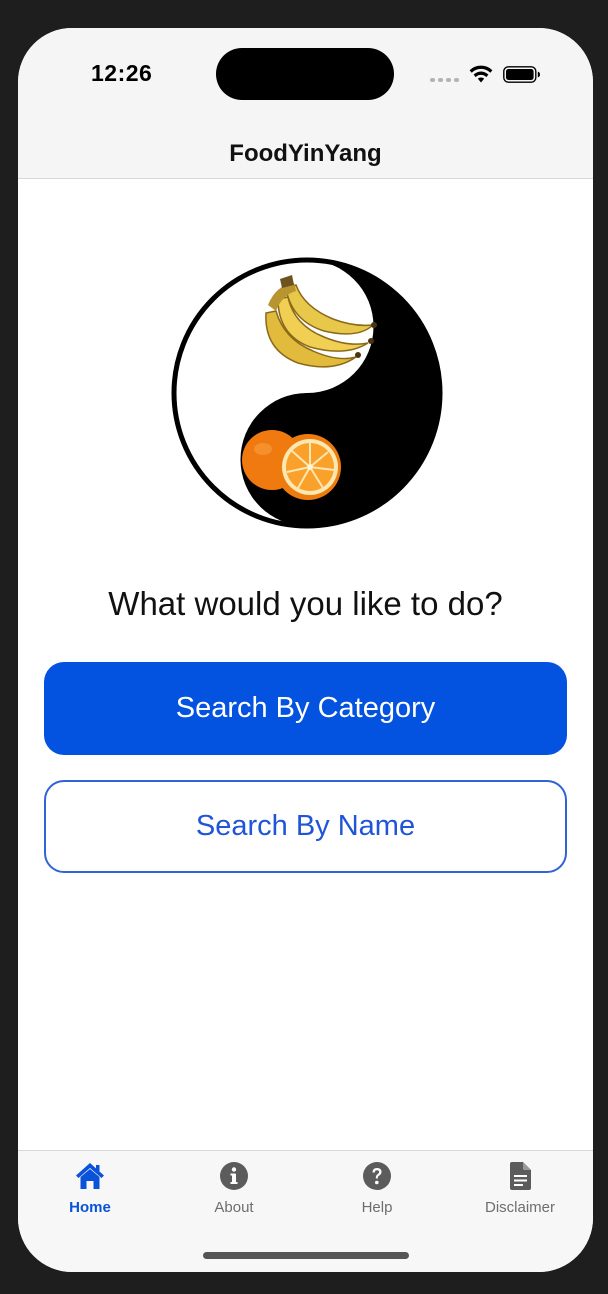 The width and height of the screenshot is (608, 1294). I want to click on navigation-bar: FoodYinYang, so click(305, 155).